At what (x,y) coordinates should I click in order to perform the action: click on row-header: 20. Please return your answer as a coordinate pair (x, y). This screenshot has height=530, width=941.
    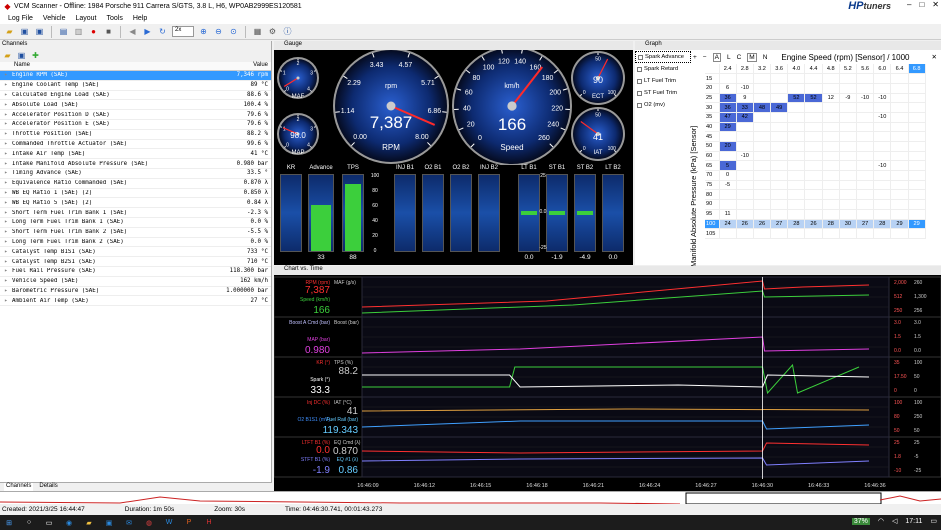
    Looking at the image, I should click on (712, 88).